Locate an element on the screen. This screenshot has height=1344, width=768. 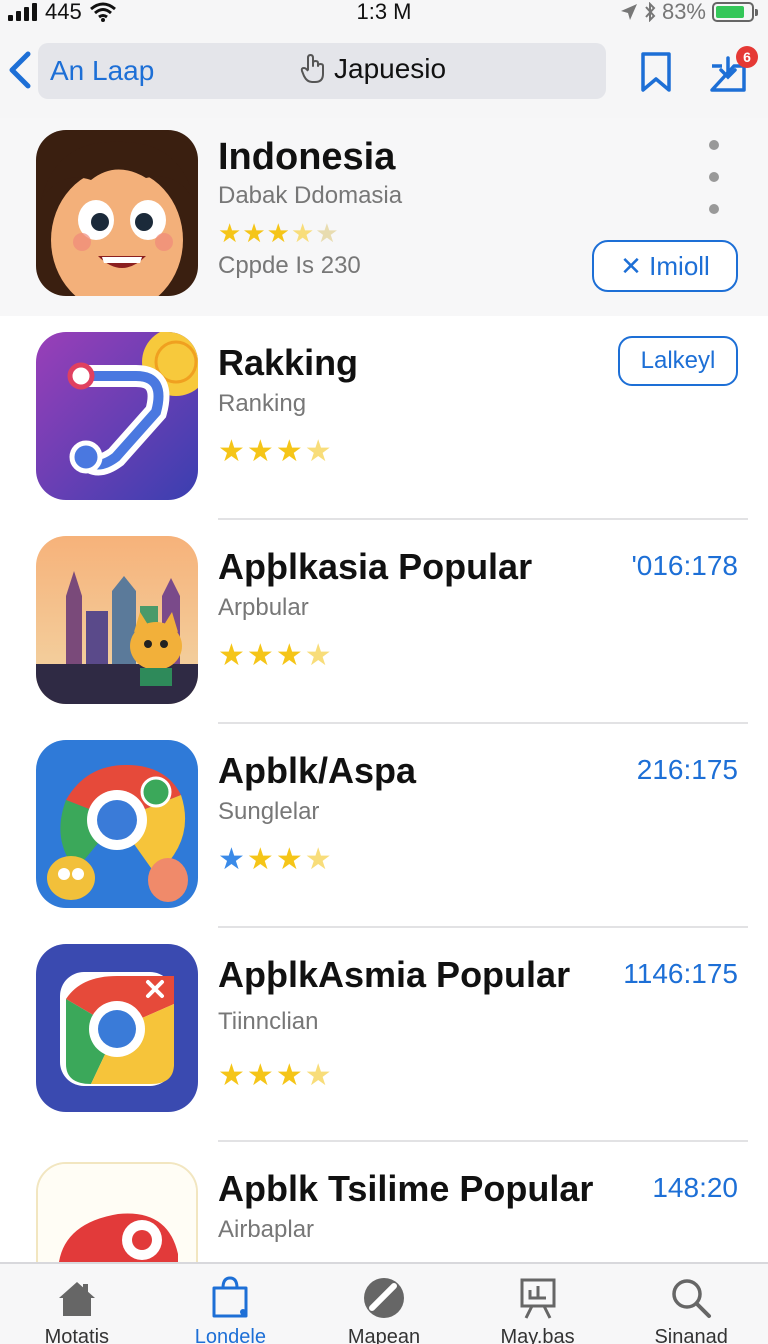
featured-app-rating: ★★★★★ is located at coordinates (279, 233).